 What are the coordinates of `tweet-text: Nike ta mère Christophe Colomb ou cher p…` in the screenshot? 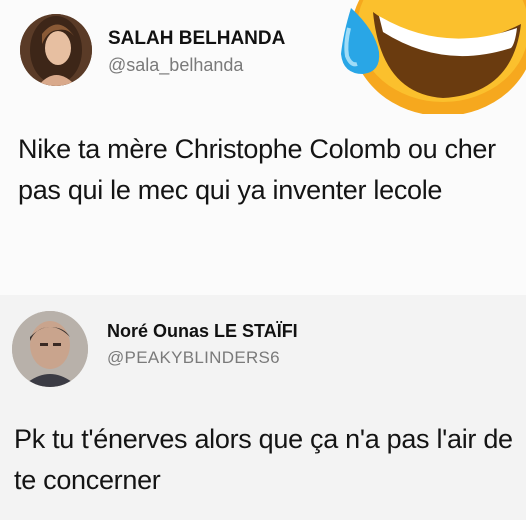 It's located at (257, 169).